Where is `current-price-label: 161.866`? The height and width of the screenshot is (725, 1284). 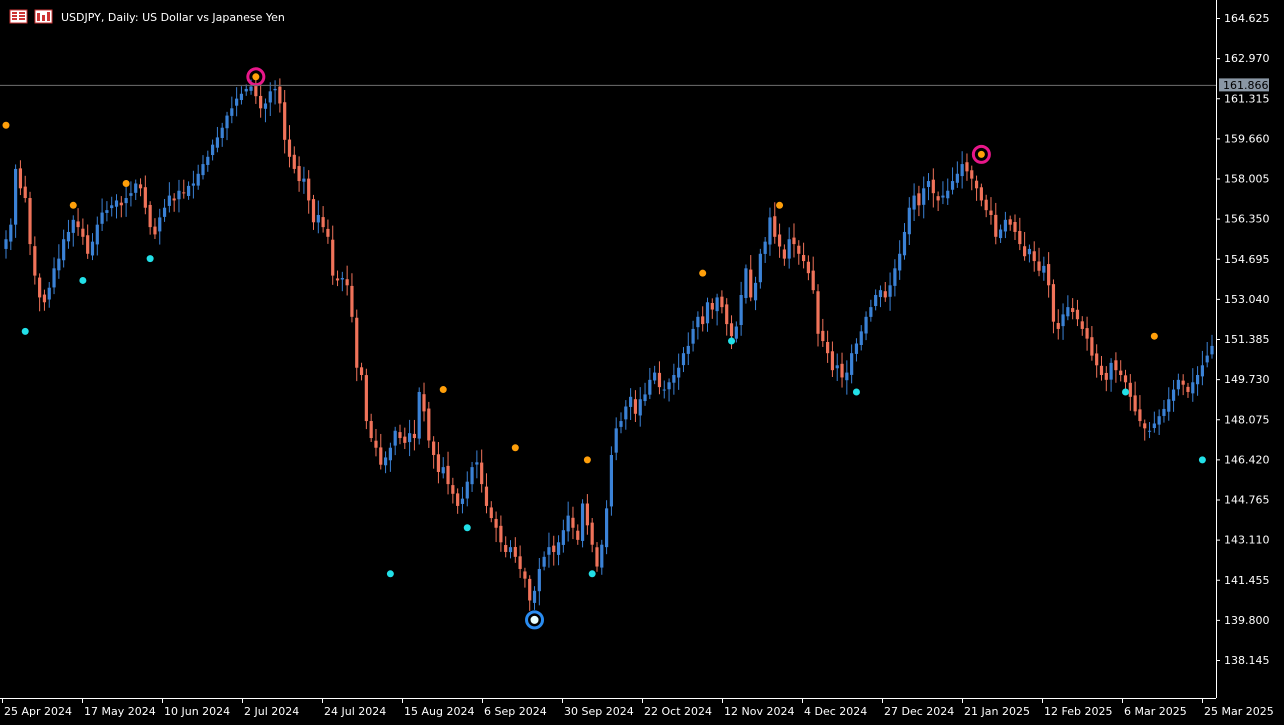 current-price-label: 161.866 is located at coordinates (1244, 85).